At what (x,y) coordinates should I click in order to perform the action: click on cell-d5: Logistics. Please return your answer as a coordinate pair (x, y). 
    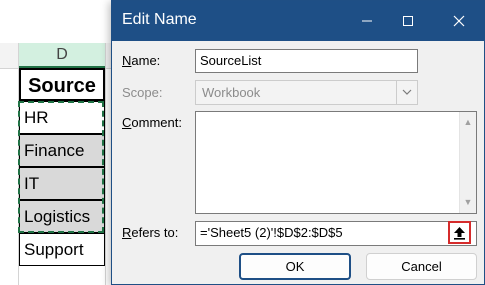
    Looking at the image, I should click on (62, 216).